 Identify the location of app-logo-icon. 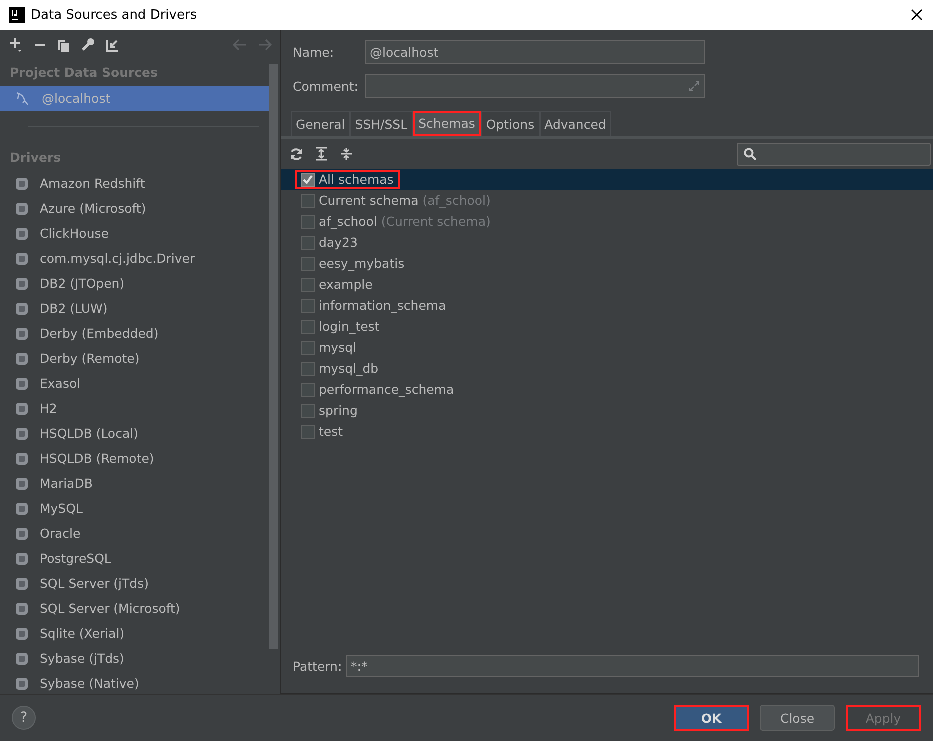
(17, 15).